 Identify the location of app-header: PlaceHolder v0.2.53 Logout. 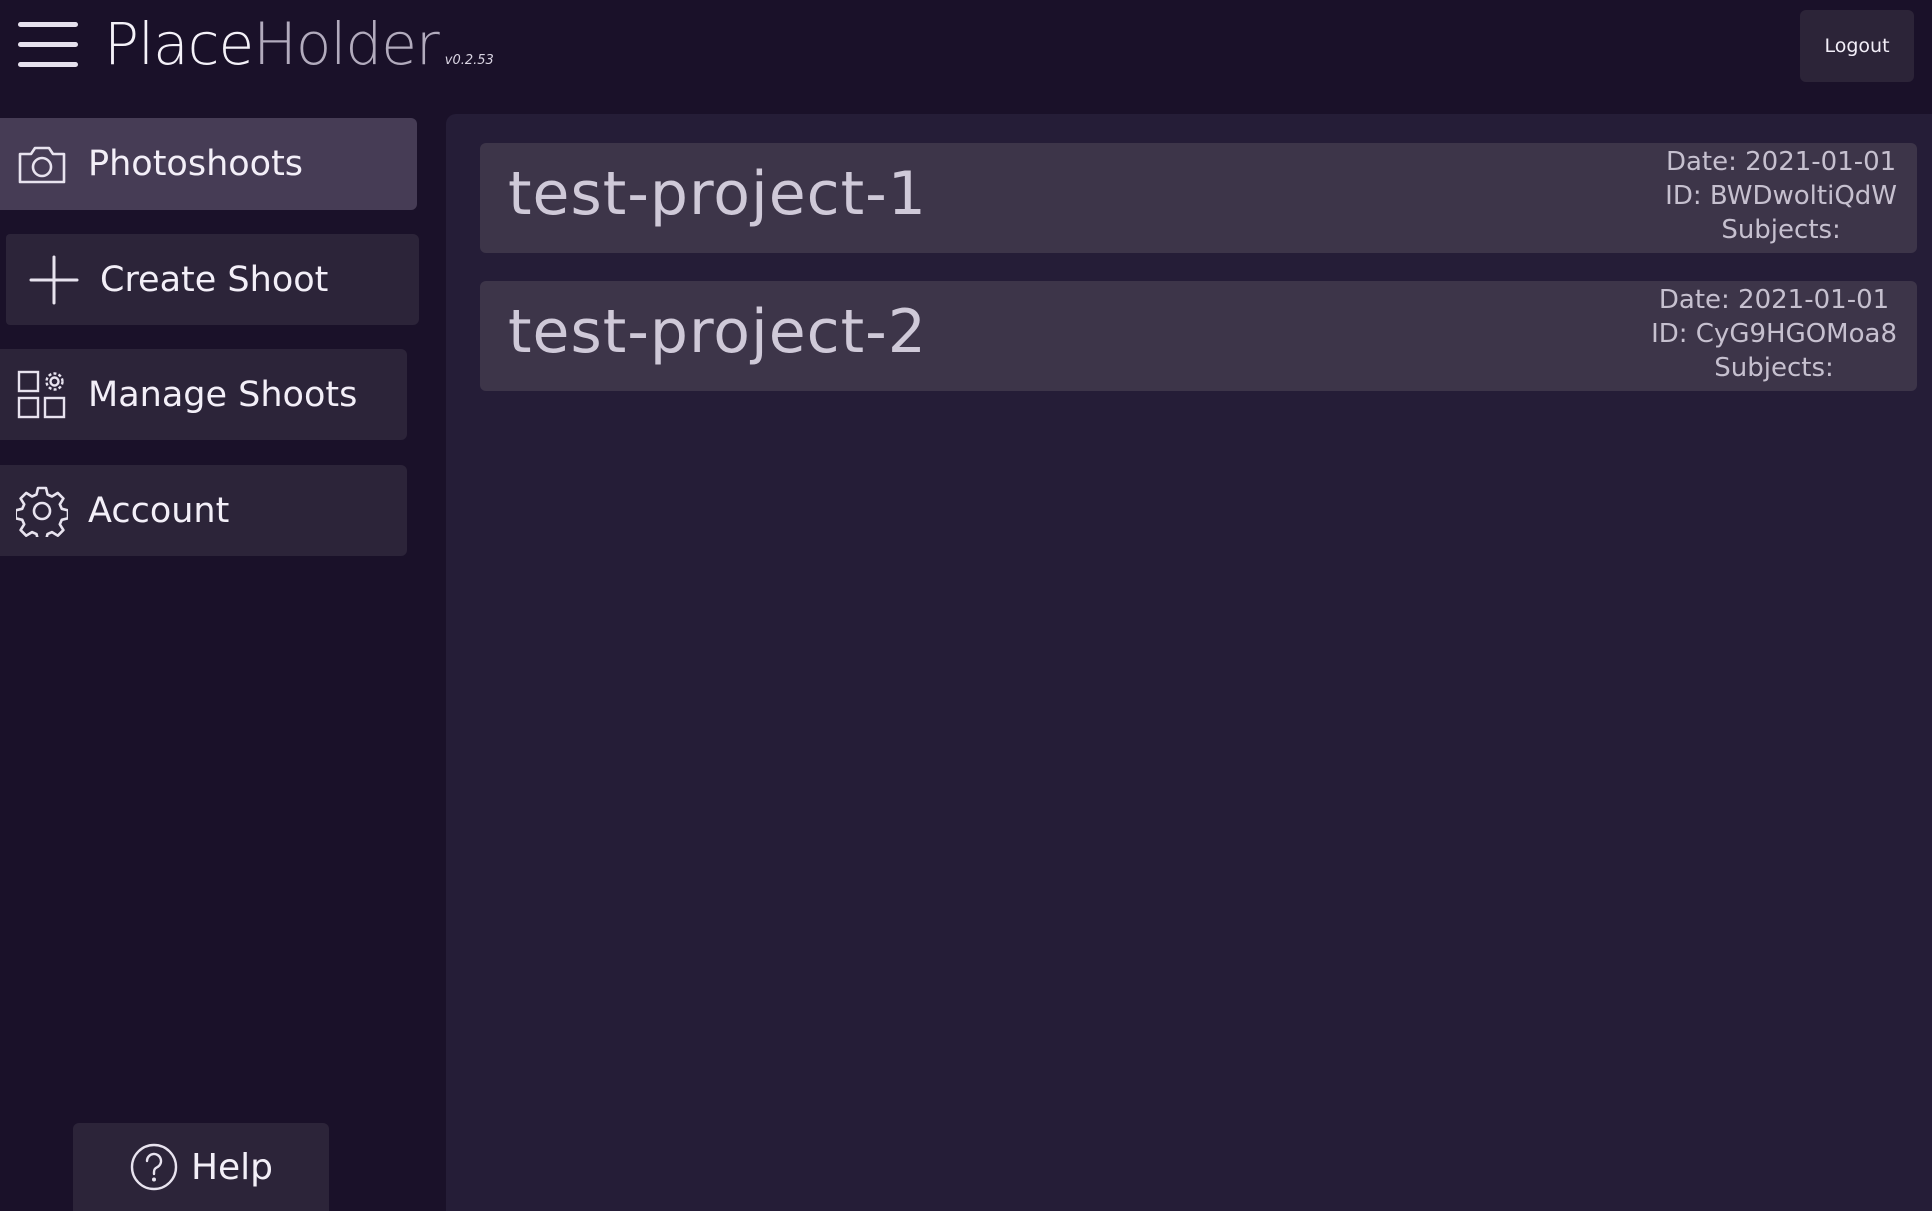
(966, 57).